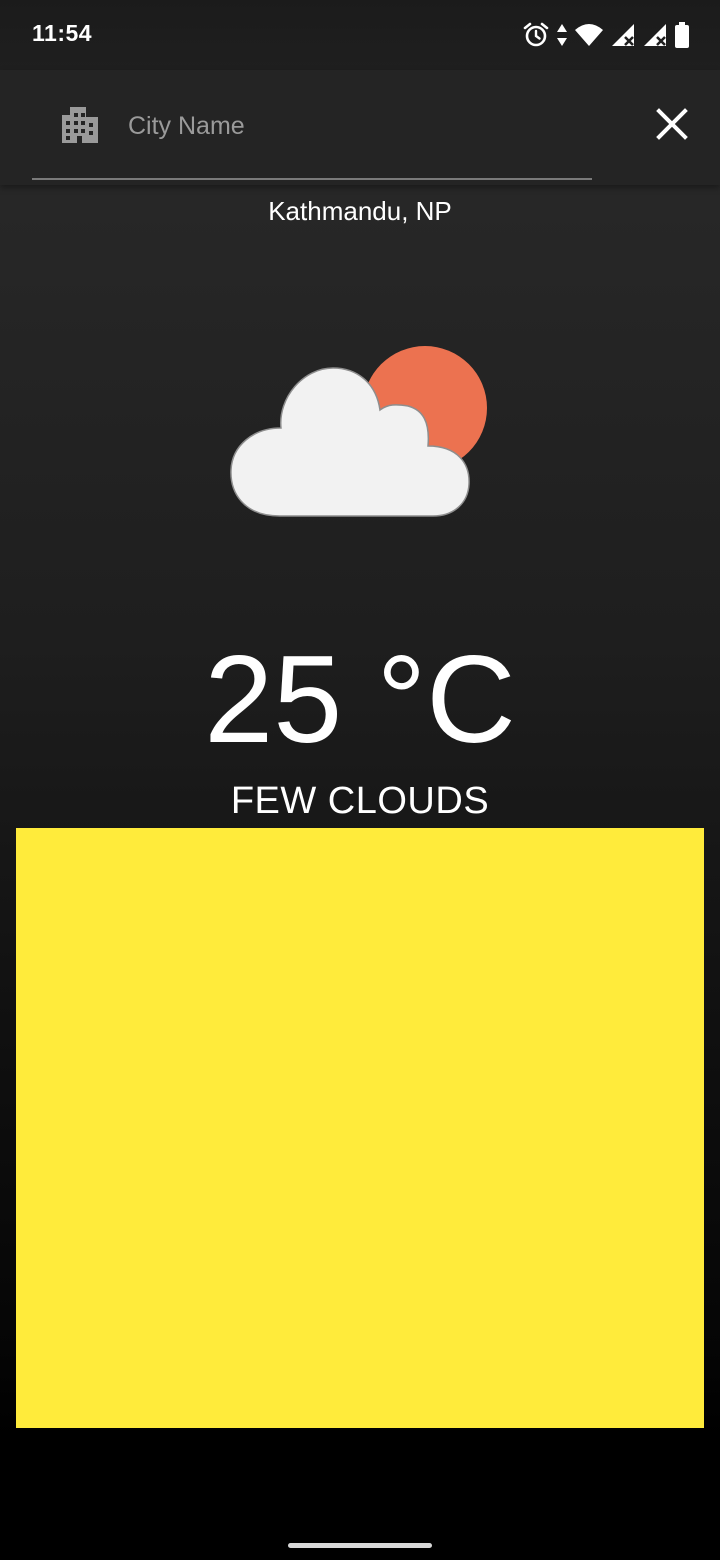  I want to click on status-icons: 4, so click(606, 35).